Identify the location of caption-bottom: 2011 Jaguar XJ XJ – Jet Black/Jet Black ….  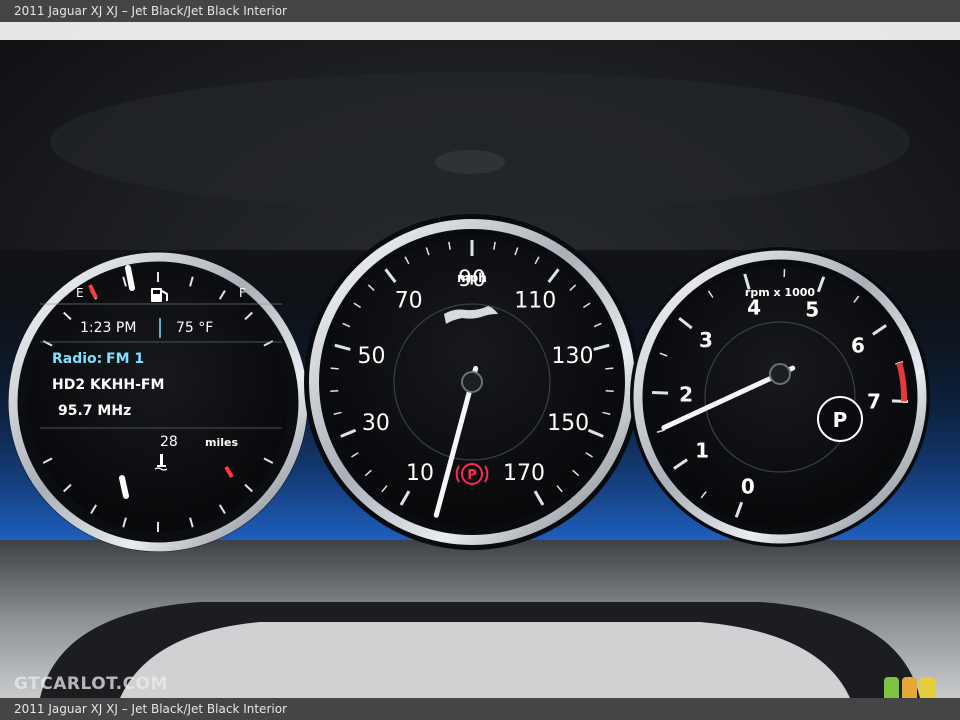
(480, 709).